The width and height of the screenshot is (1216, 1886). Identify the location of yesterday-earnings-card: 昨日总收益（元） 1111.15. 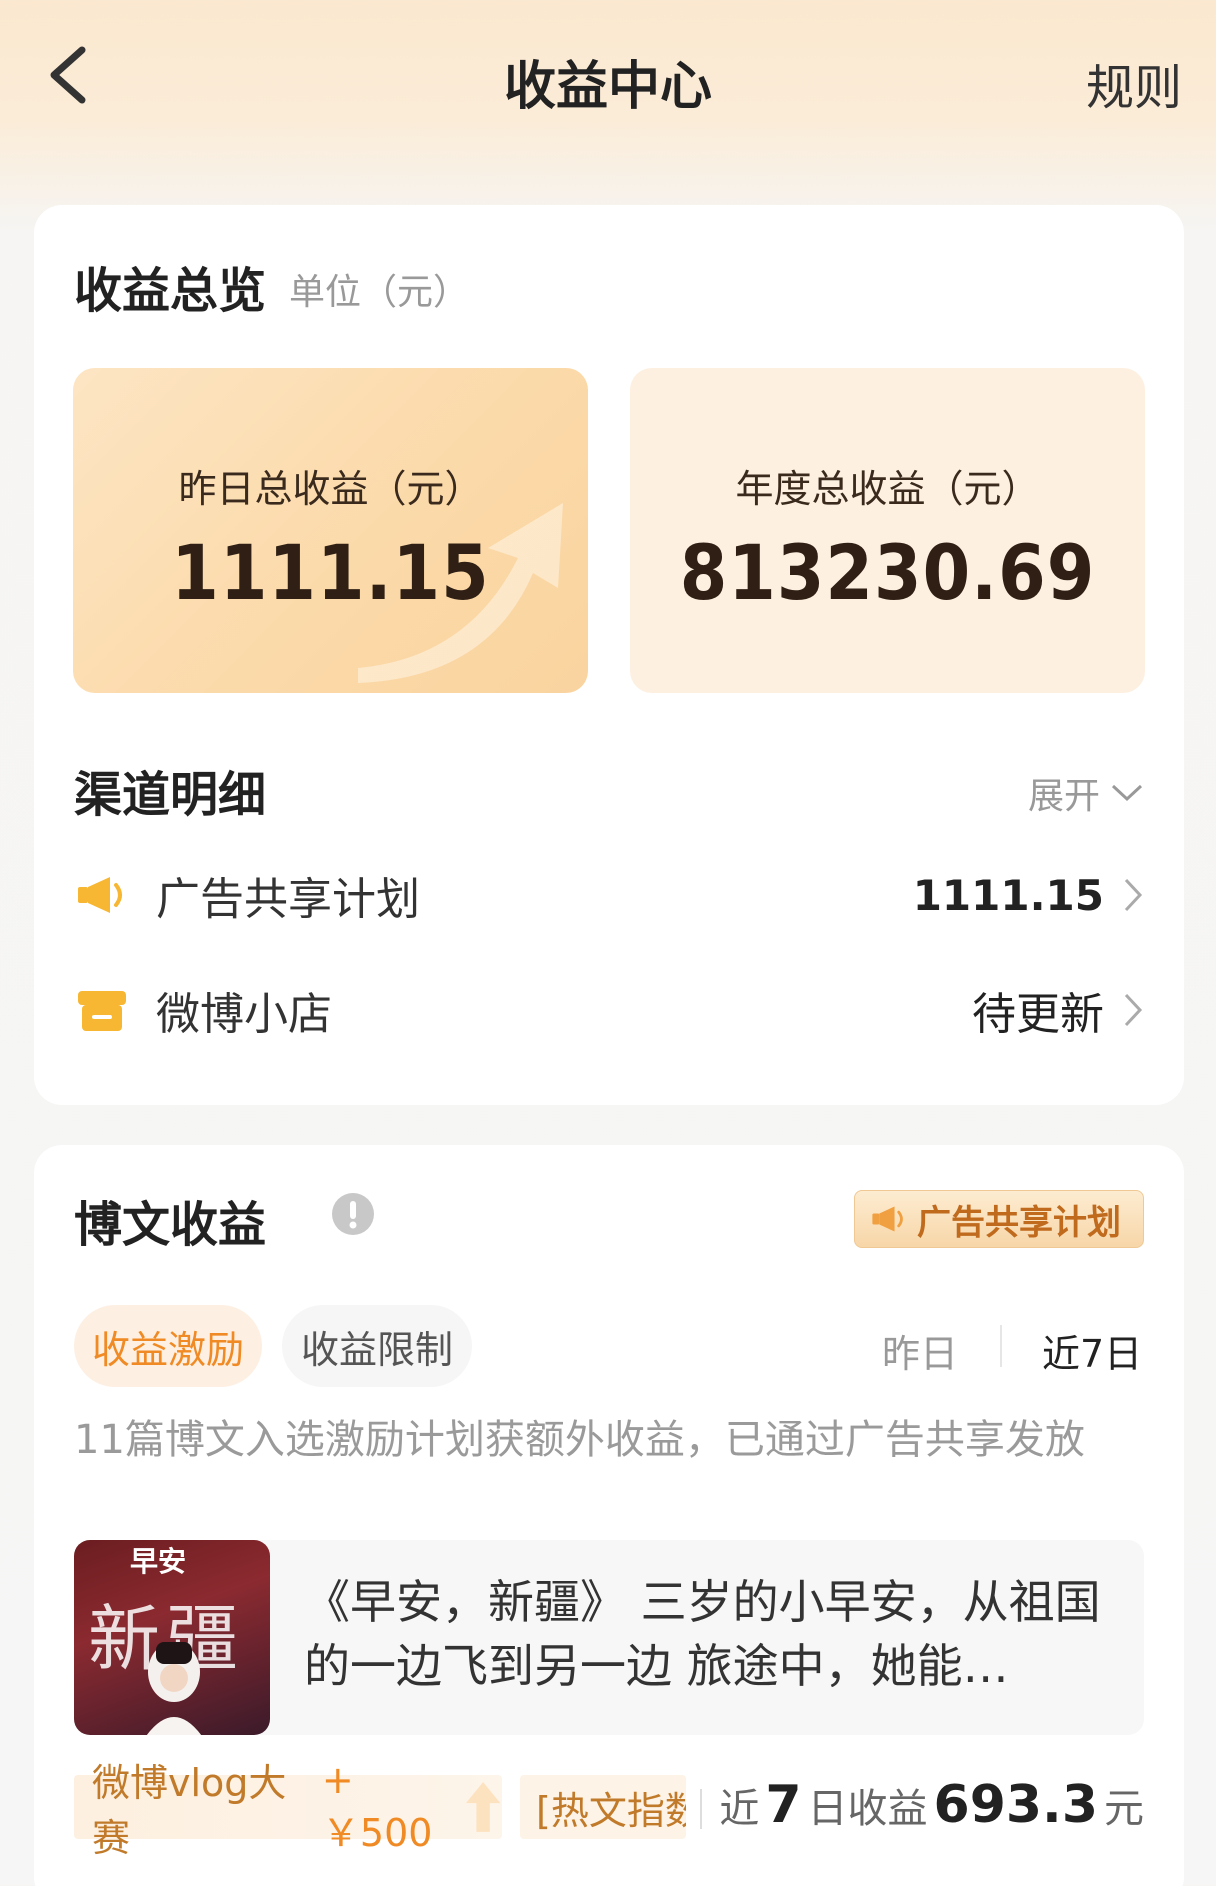
(330, 530).